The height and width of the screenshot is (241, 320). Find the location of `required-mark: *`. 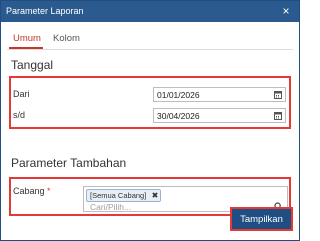

required-mark: * is located at coordinates (49, 191).